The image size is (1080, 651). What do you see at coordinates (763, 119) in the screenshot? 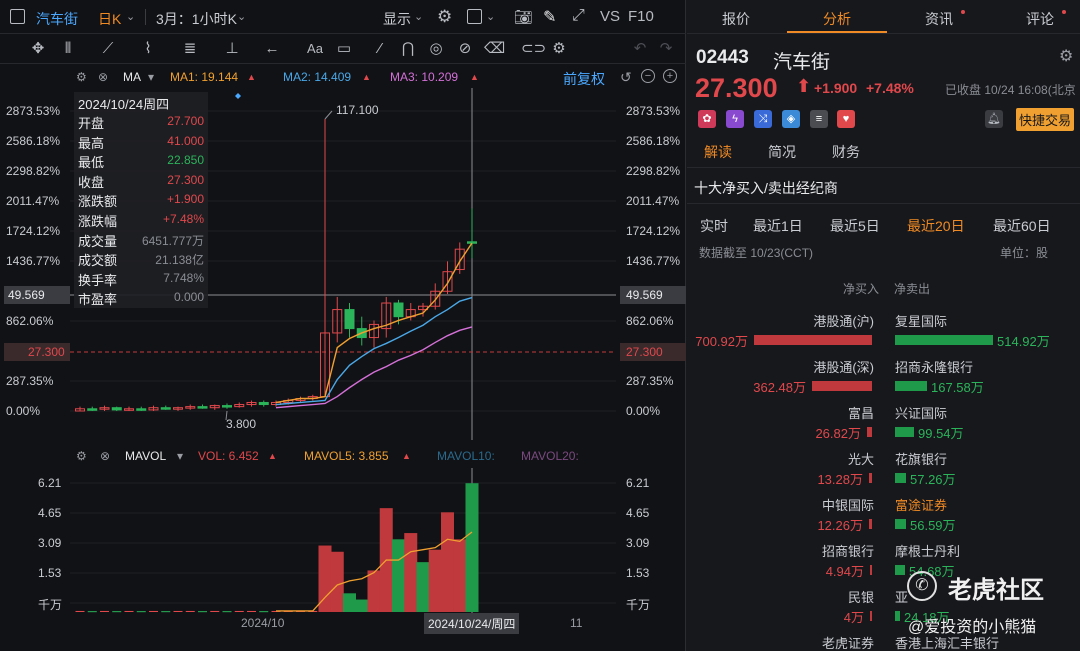
I see `shuffle-icon: ⤨` at bounding box center [763, 119].